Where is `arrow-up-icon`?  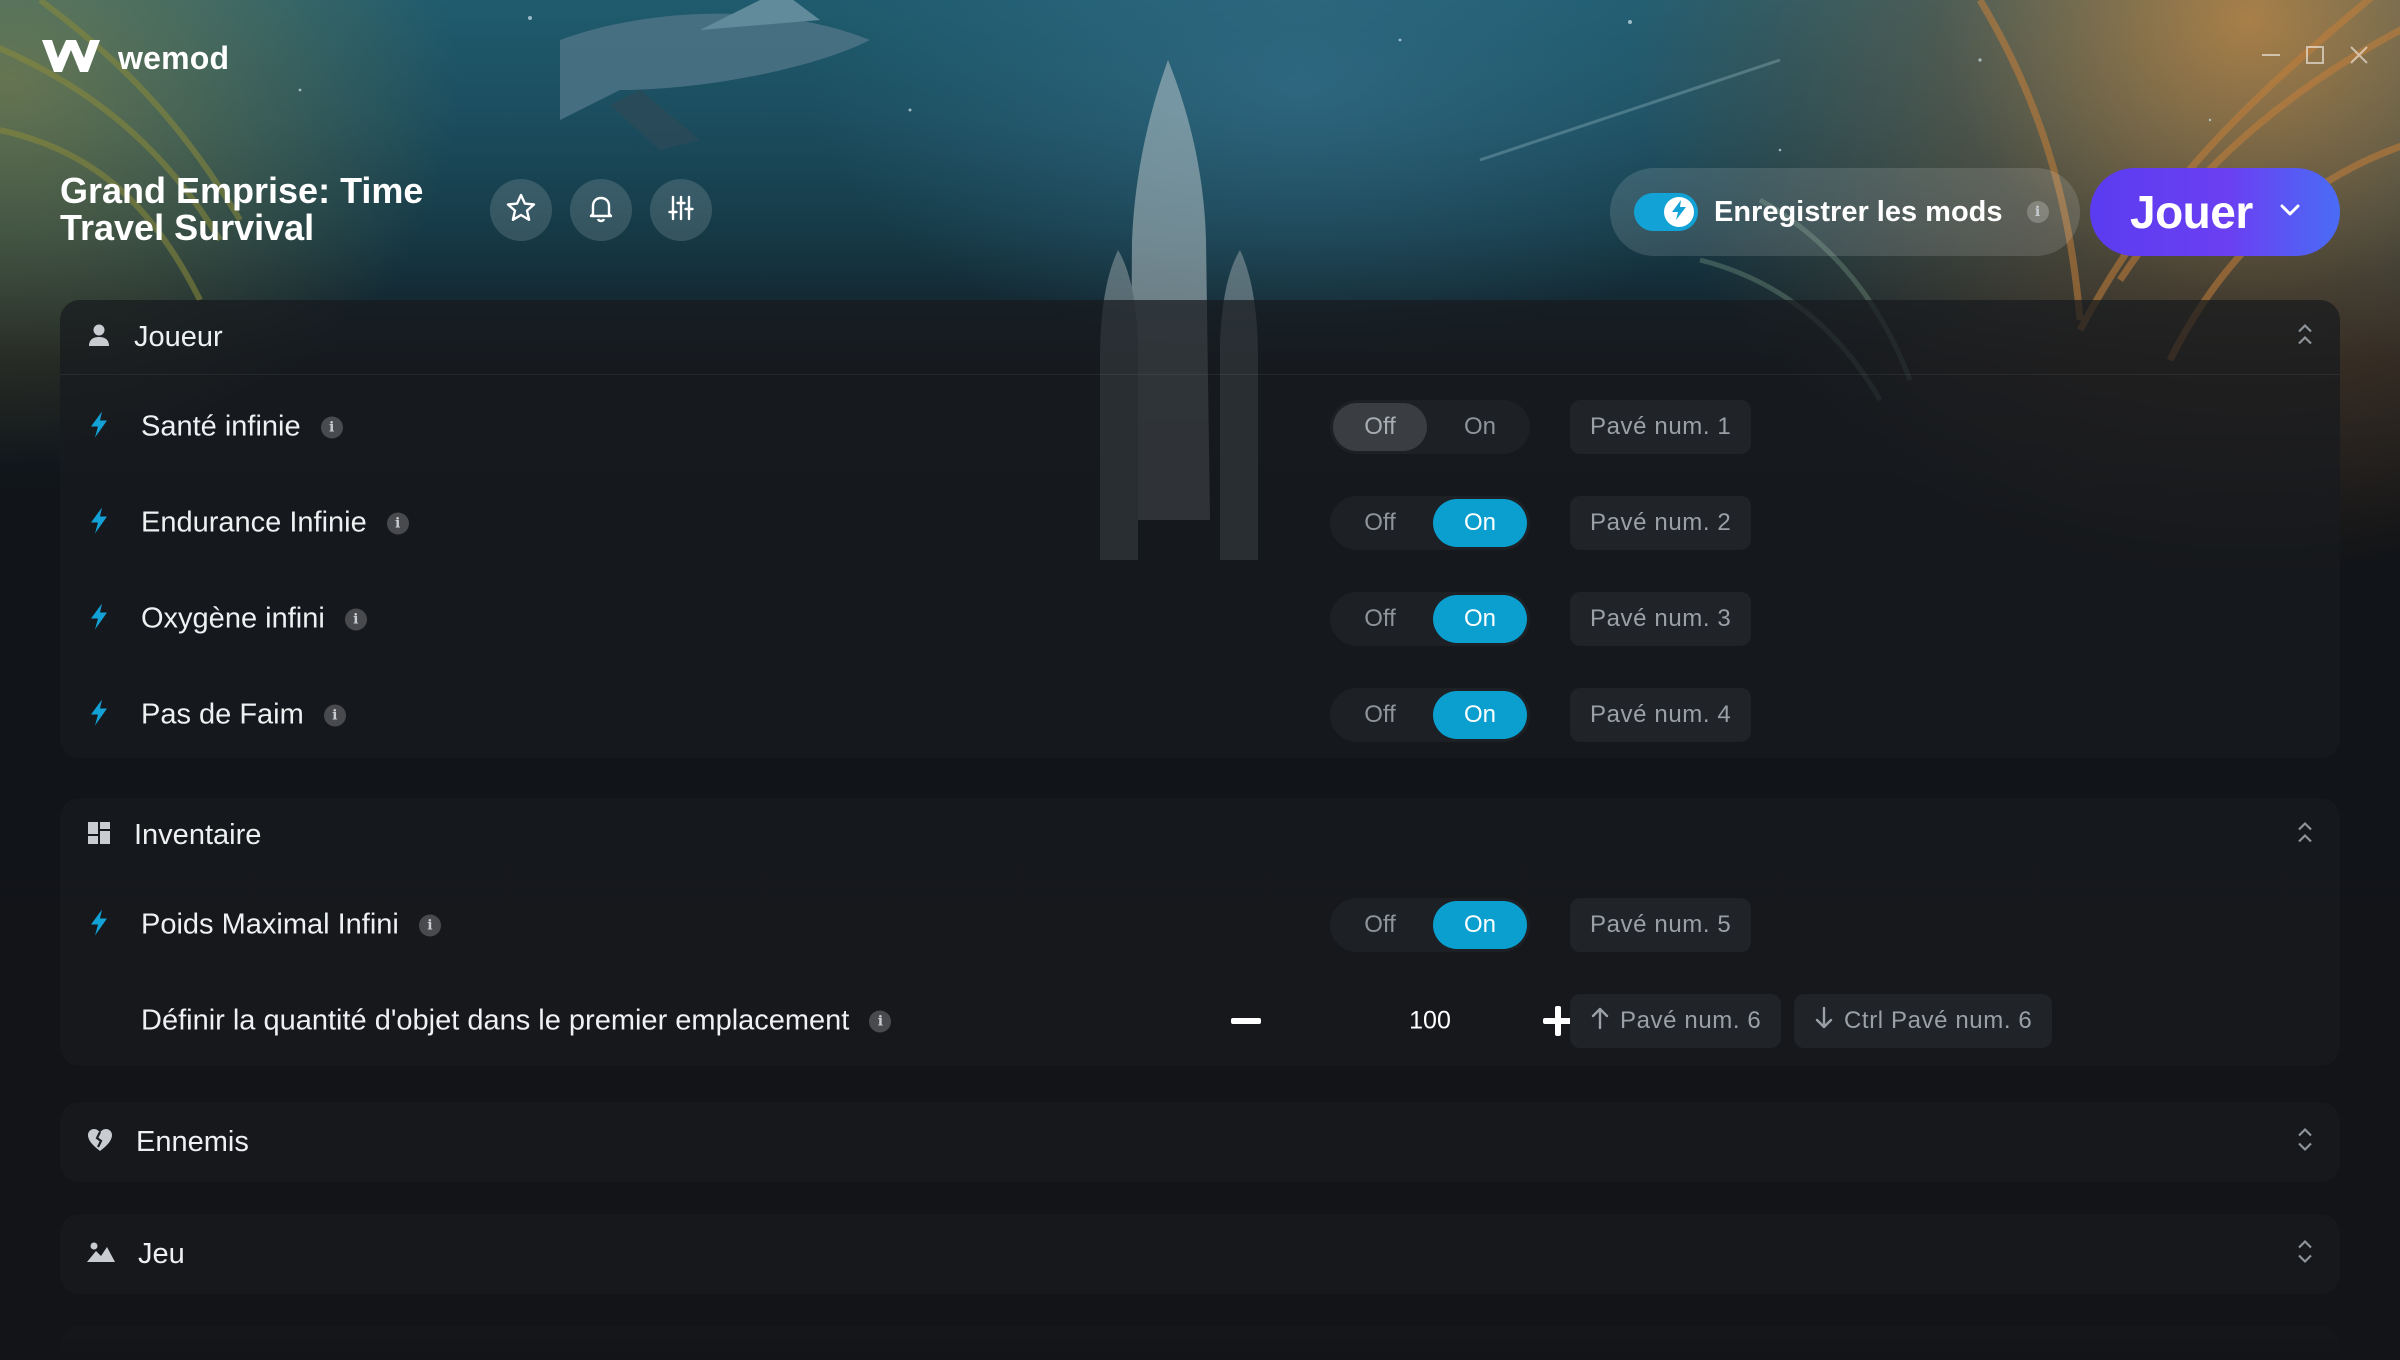 arrow-up-icon is located at coordinates (1600, 1021).